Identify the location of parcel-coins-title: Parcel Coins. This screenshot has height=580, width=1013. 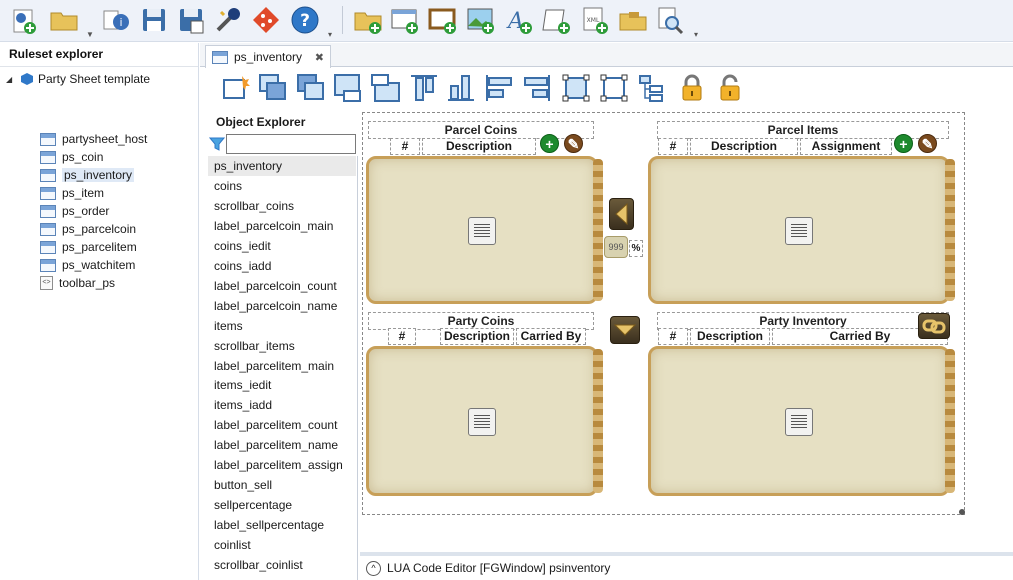
(481, 130).